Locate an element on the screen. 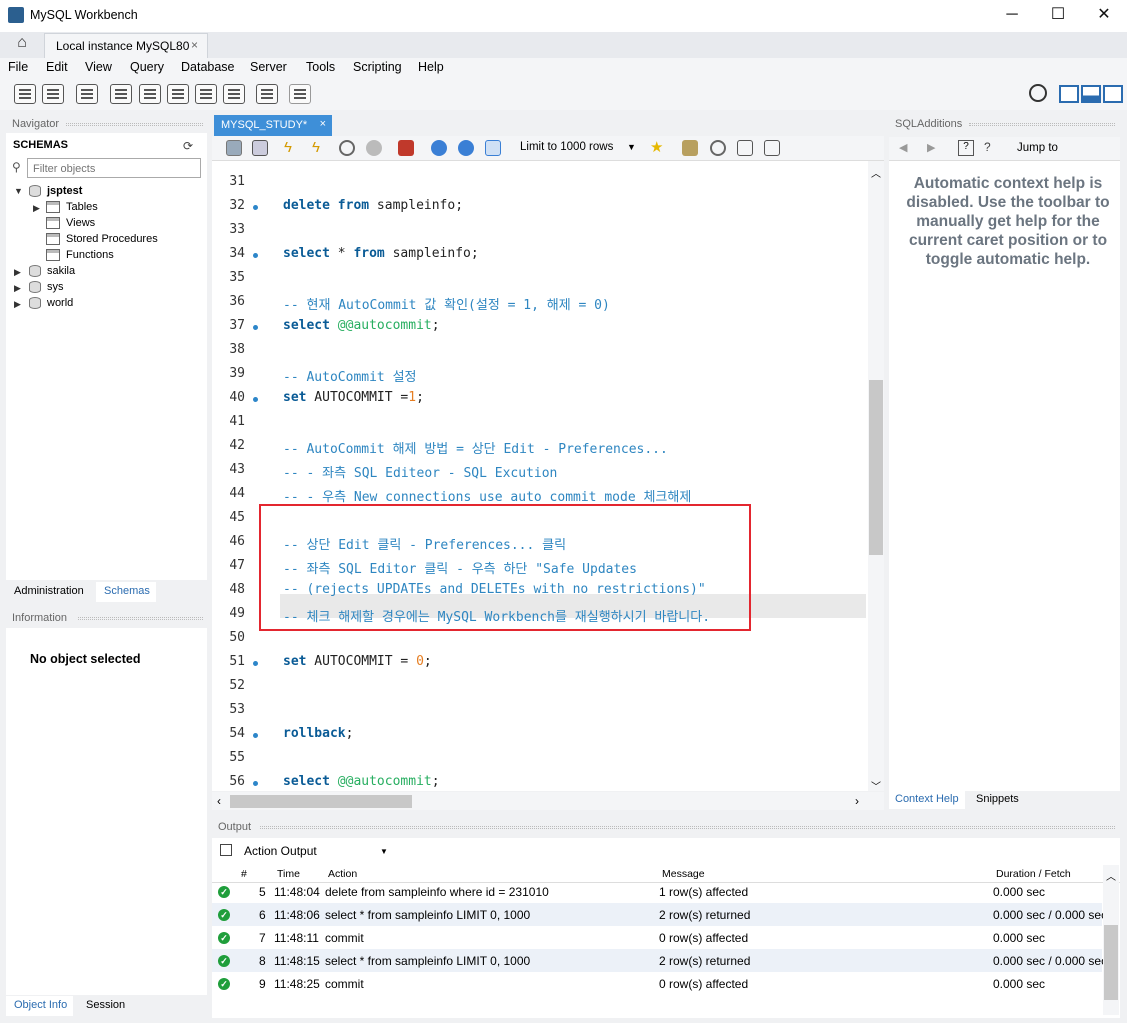 The height and width of the screenshot is (1023, 1127). code-line: -- - 좌측 SQL Editeor - SQL Excution is located at coordinates (420, 471).